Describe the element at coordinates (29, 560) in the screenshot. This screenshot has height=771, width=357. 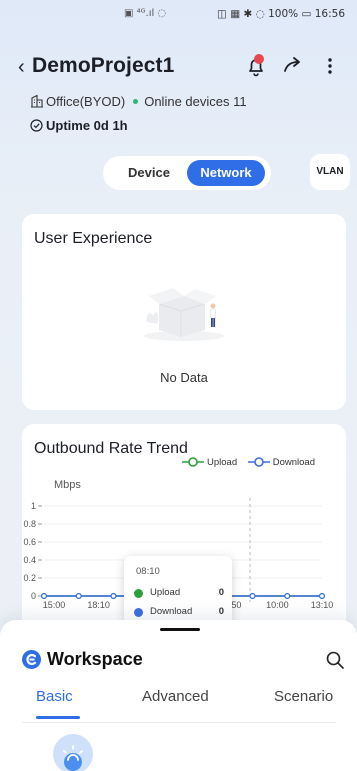
I see `y-tick-label: 0.4` at that location.